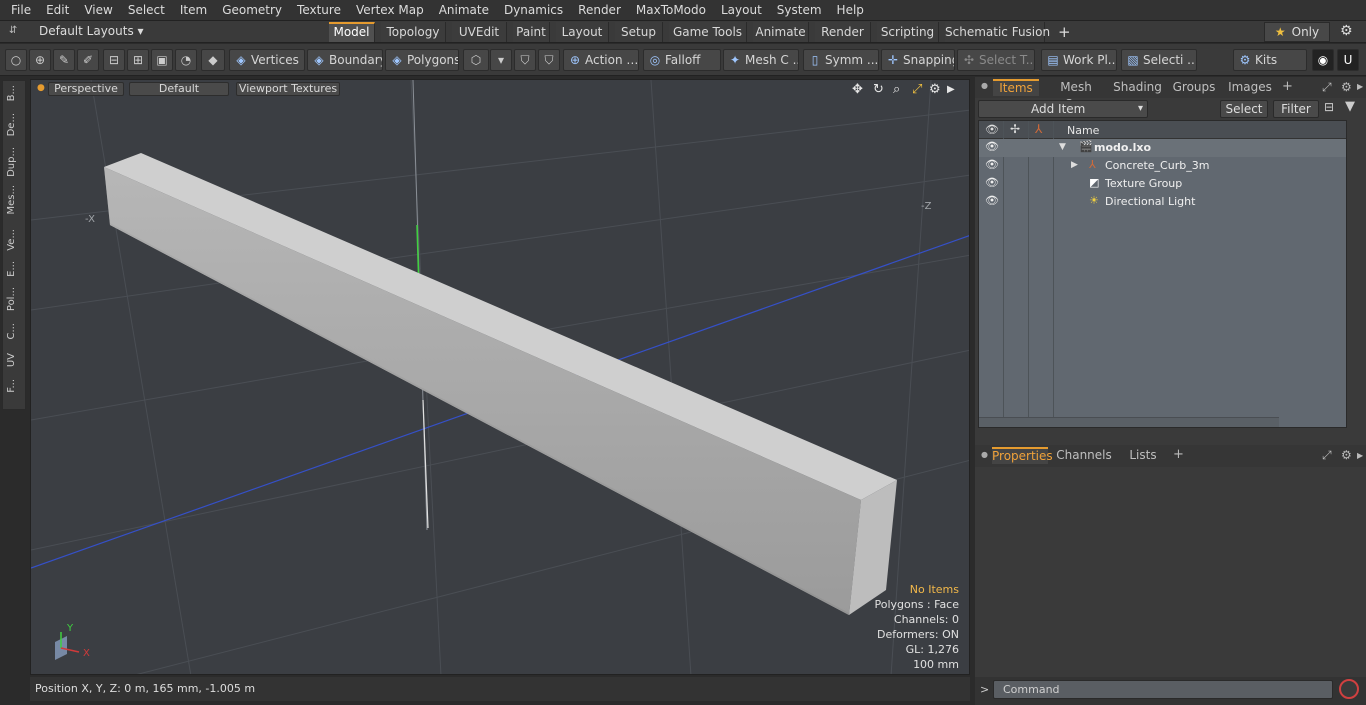  I want to click on tree-row-directional-light: 👁 ☀ Directional Light, so click(1162, 202).